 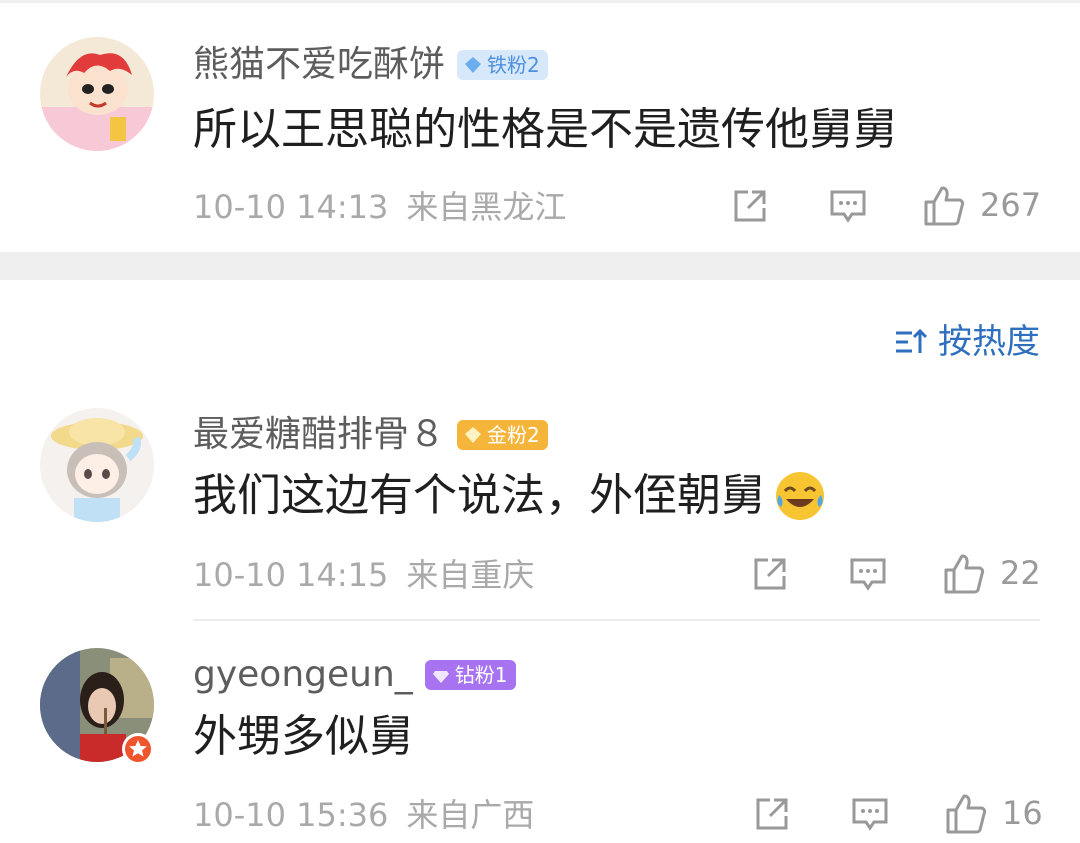 I want to click on timestamp: 10-10 14:13, so click(x=291, y=207).